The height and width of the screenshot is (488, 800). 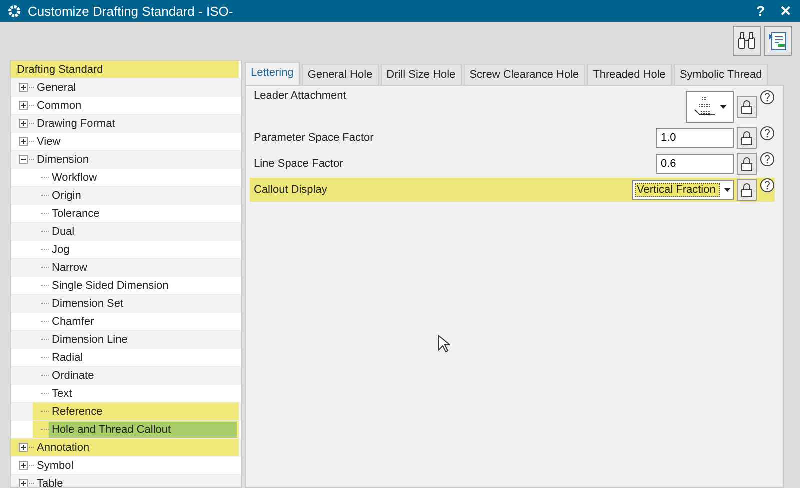 What do you see at coordinates (73, 322) in the screenshot?
I see `tree-item: Chamfer` at bounding box center [73, 322].